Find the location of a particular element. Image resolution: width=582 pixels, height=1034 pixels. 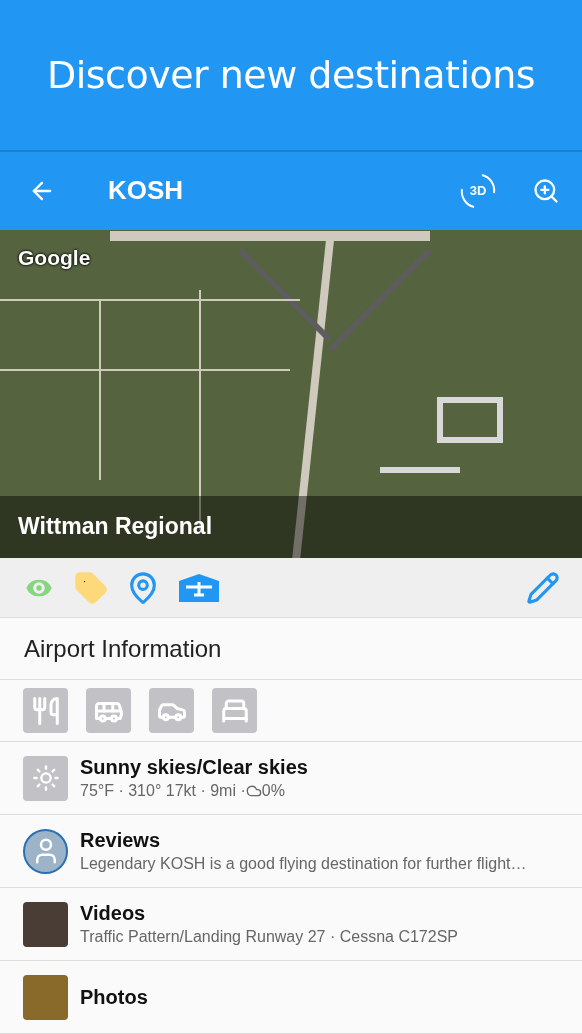

cloud-icon is located at coordinates (253, 791).